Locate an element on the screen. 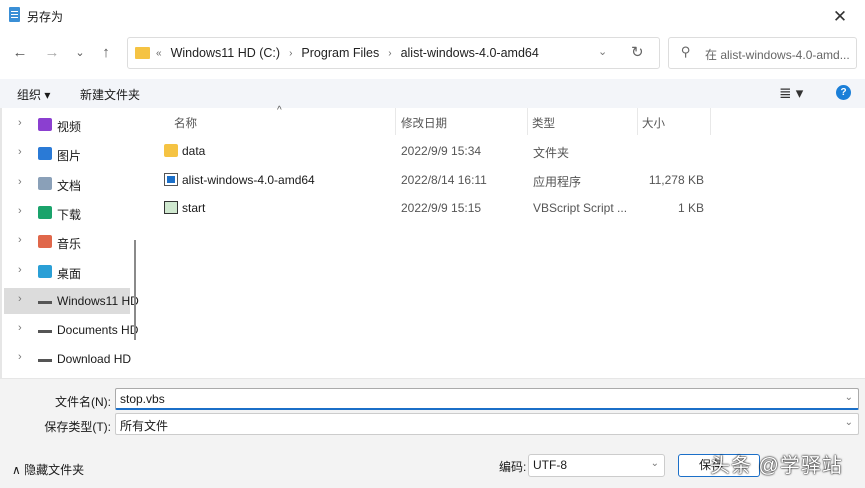 This screenshot has width=865, height=488. filename-field: stop.vbs ⌄ is located at coordinates (487, 399).